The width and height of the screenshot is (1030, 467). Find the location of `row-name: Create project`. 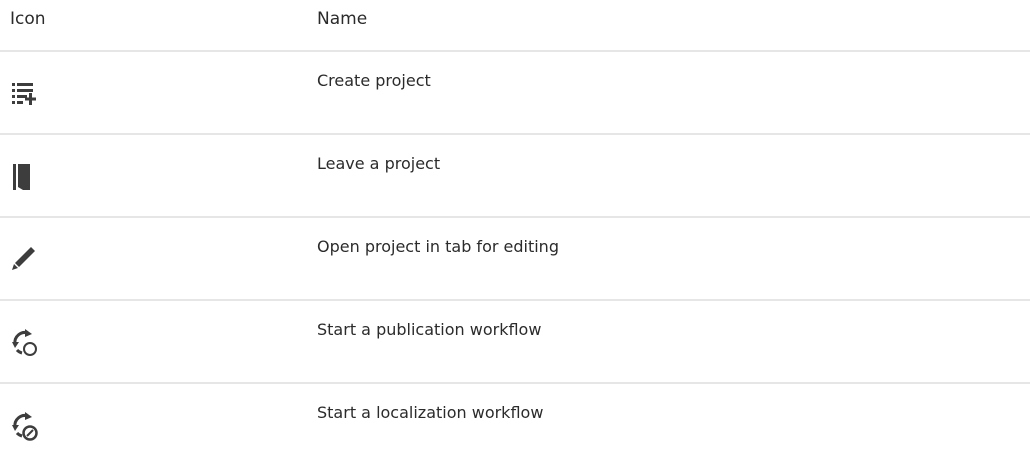

row-name: Create project is located at coordinates (374, 80).